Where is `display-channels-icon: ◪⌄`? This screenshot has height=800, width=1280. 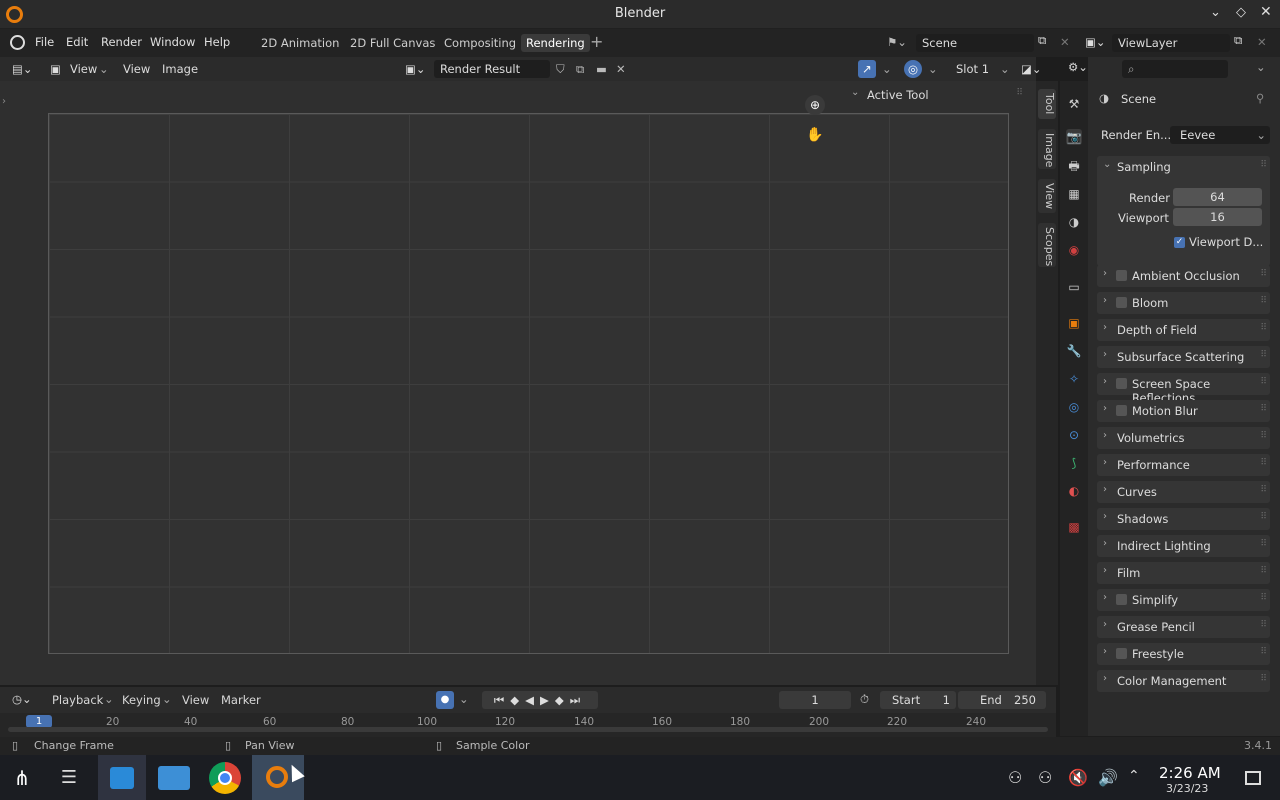
display-channels-icon: ◪⌄ is located at coordinates (1031, 69).